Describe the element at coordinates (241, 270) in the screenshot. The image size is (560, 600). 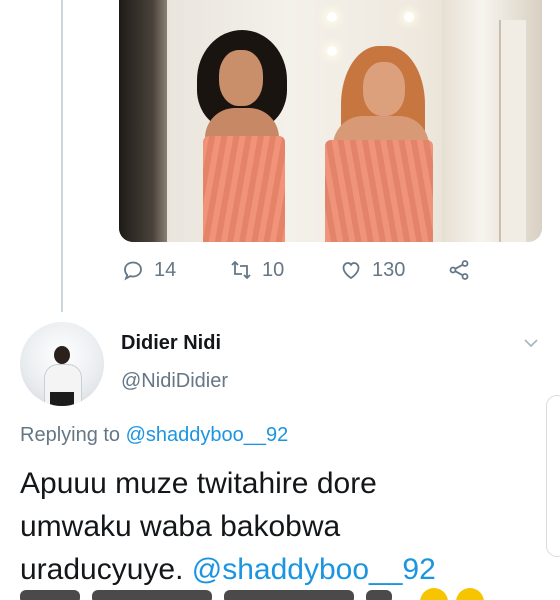
I see `retweet-icon` at that location.